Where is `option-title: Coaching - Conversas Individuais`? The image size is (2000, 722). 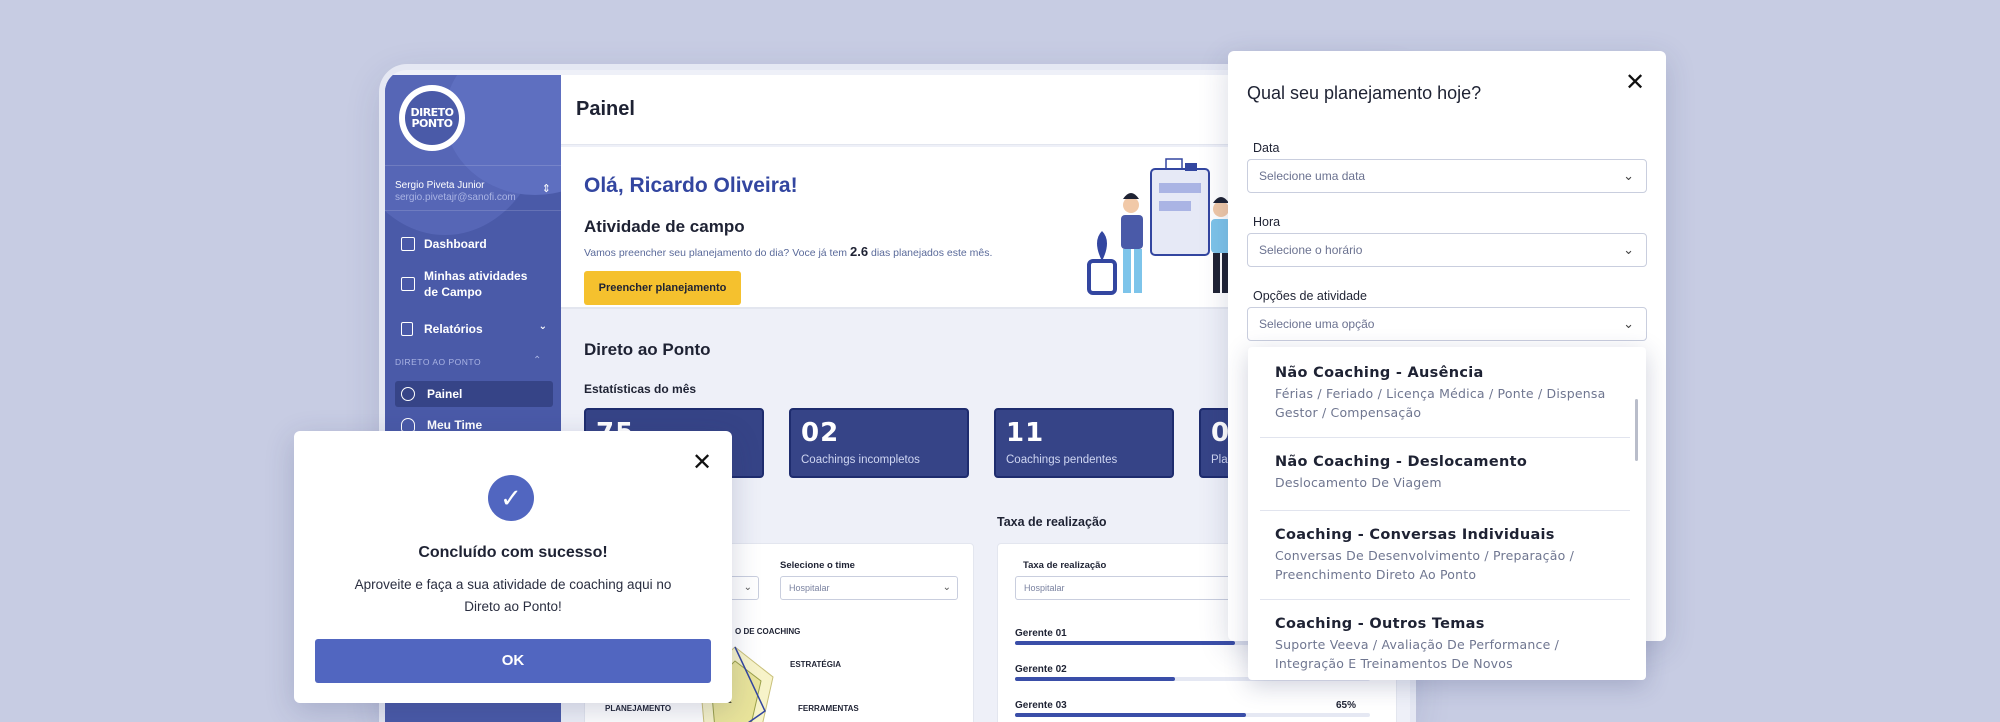 option-title: Coaching - Conversas Individuais is located at coordinates (1415, 535).